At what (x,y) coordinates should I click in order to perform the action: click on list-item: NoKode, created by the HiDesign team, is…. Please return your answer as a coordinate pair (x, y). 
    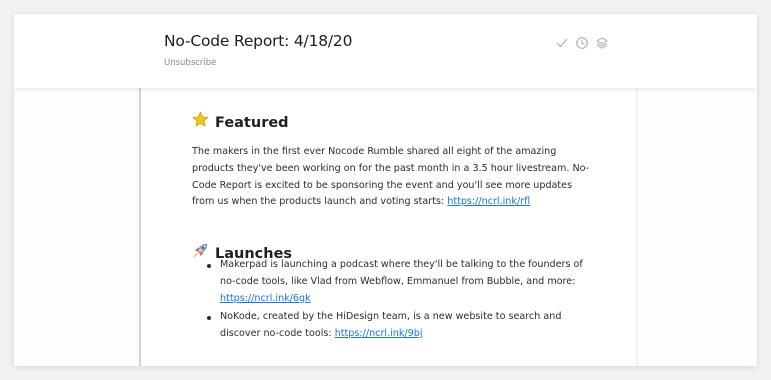
    Looking at the image, I should click on (392, 326).